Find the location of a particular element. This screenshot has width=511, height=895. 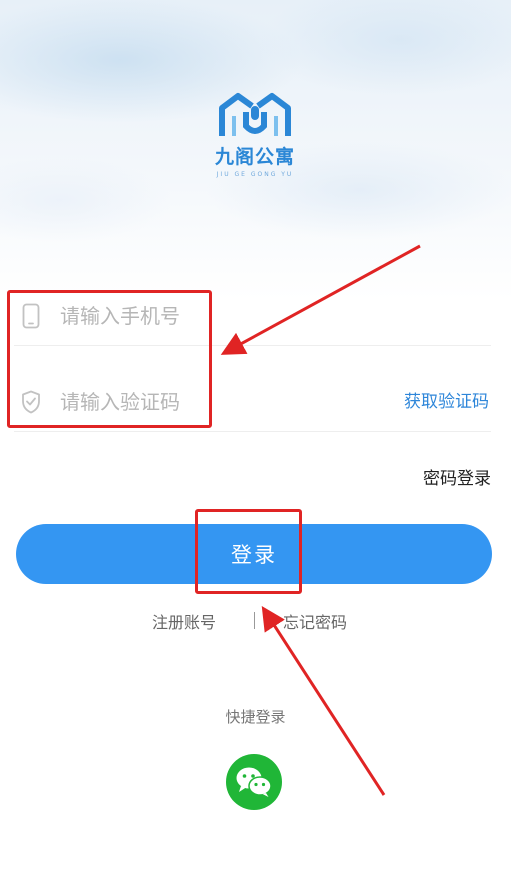

app-logo: 九阁公寓 JIU GE GONG YU is located at coordinates (255, 135).